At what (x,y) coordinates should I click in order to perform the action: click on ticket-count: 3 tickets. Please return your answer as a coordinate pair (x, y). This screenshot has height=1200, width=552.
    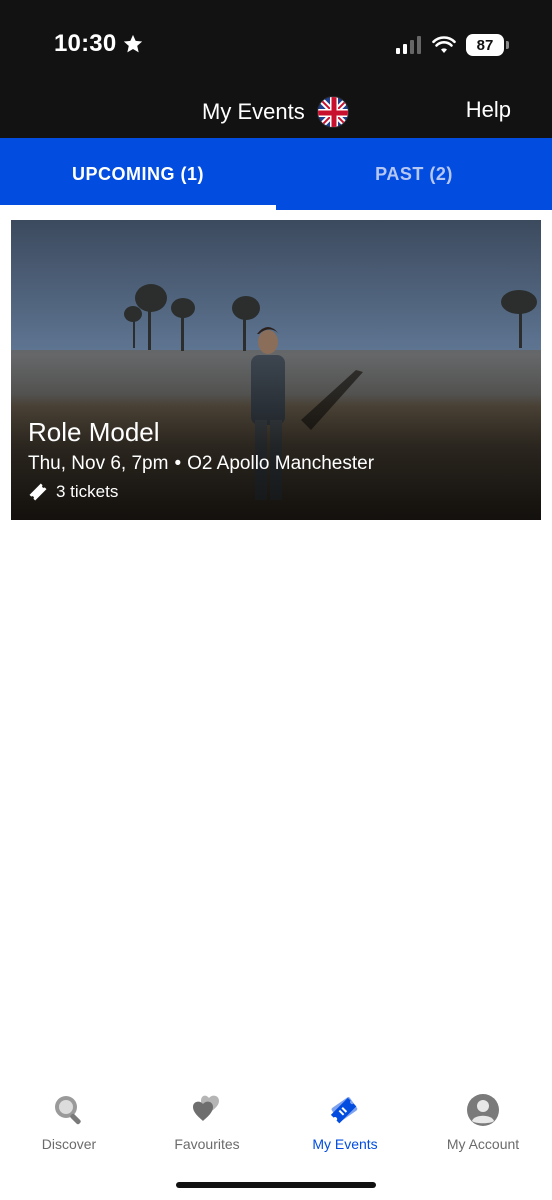
    Looking at the image, I should click on (87, 491).